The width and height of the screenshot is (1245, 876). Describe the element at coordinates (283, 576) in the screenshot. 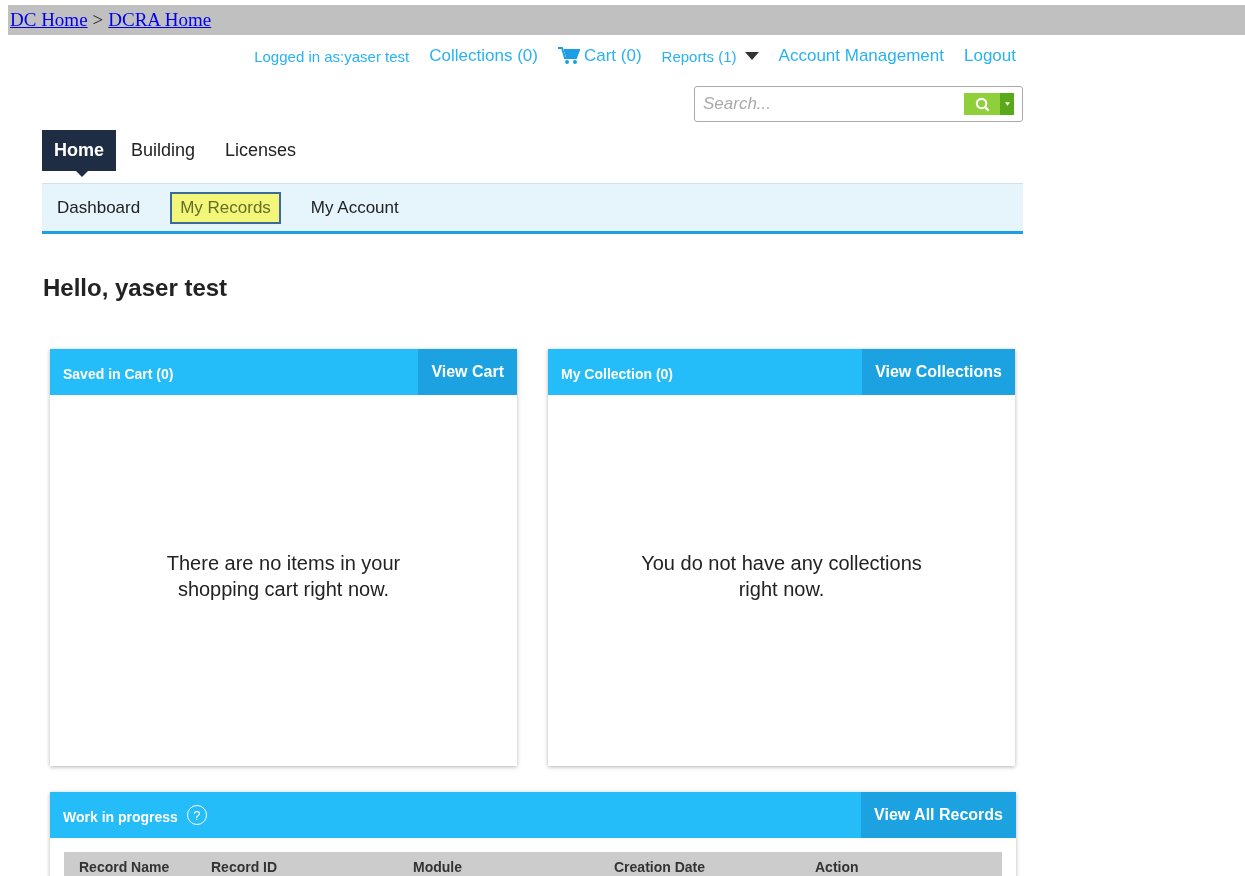

I see `empty-message: There are no items in your shopping cart right now.` at that location.